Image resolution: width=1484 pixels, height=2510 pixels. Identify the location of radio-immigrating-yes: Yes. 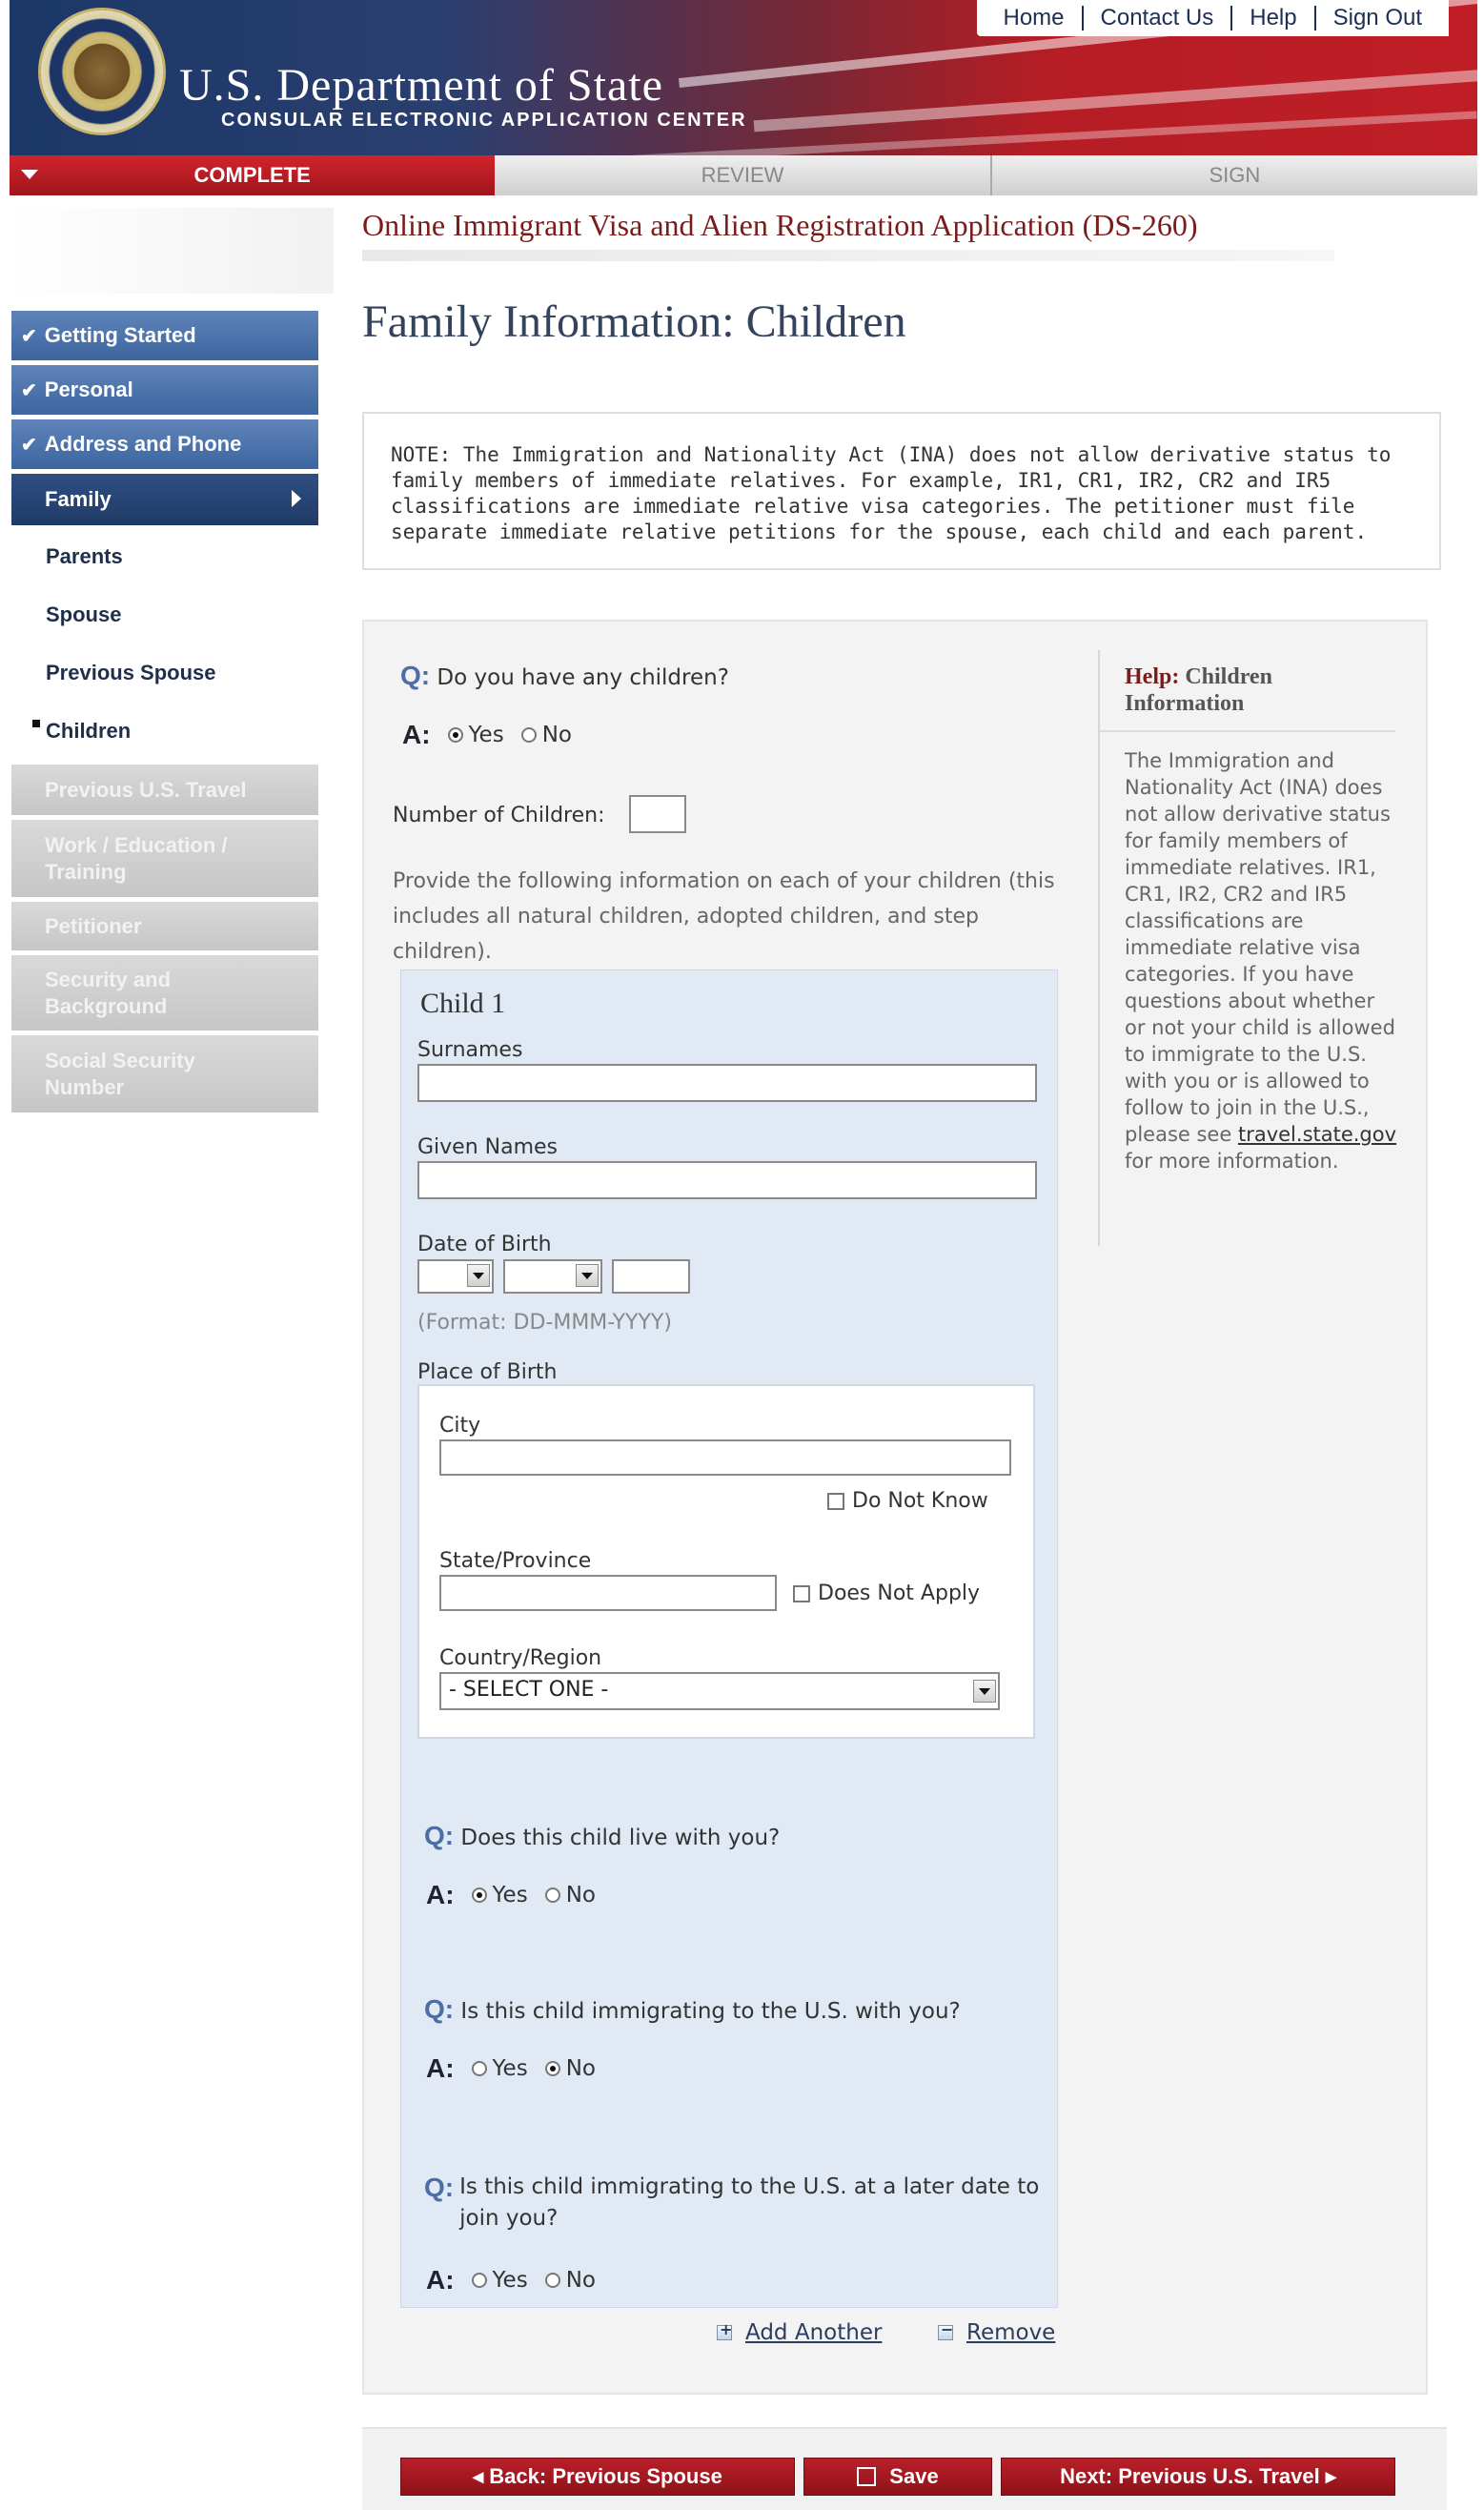
(500, 2068).